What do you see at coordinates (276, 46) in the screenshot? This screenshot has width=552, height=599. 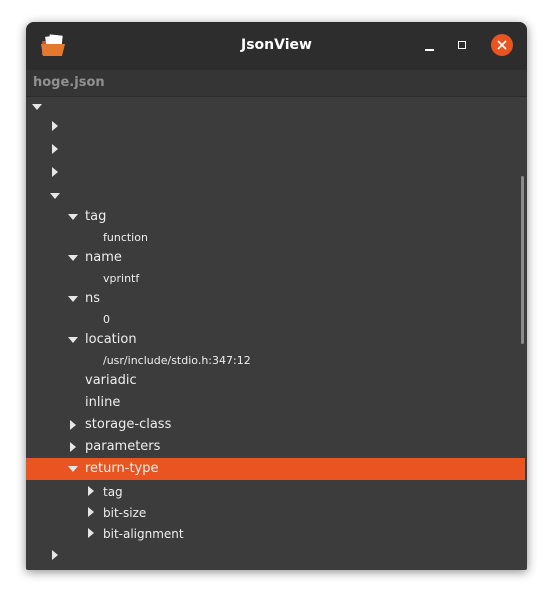 I see `title-bar: JsonView` at bounding box center [276, 46].